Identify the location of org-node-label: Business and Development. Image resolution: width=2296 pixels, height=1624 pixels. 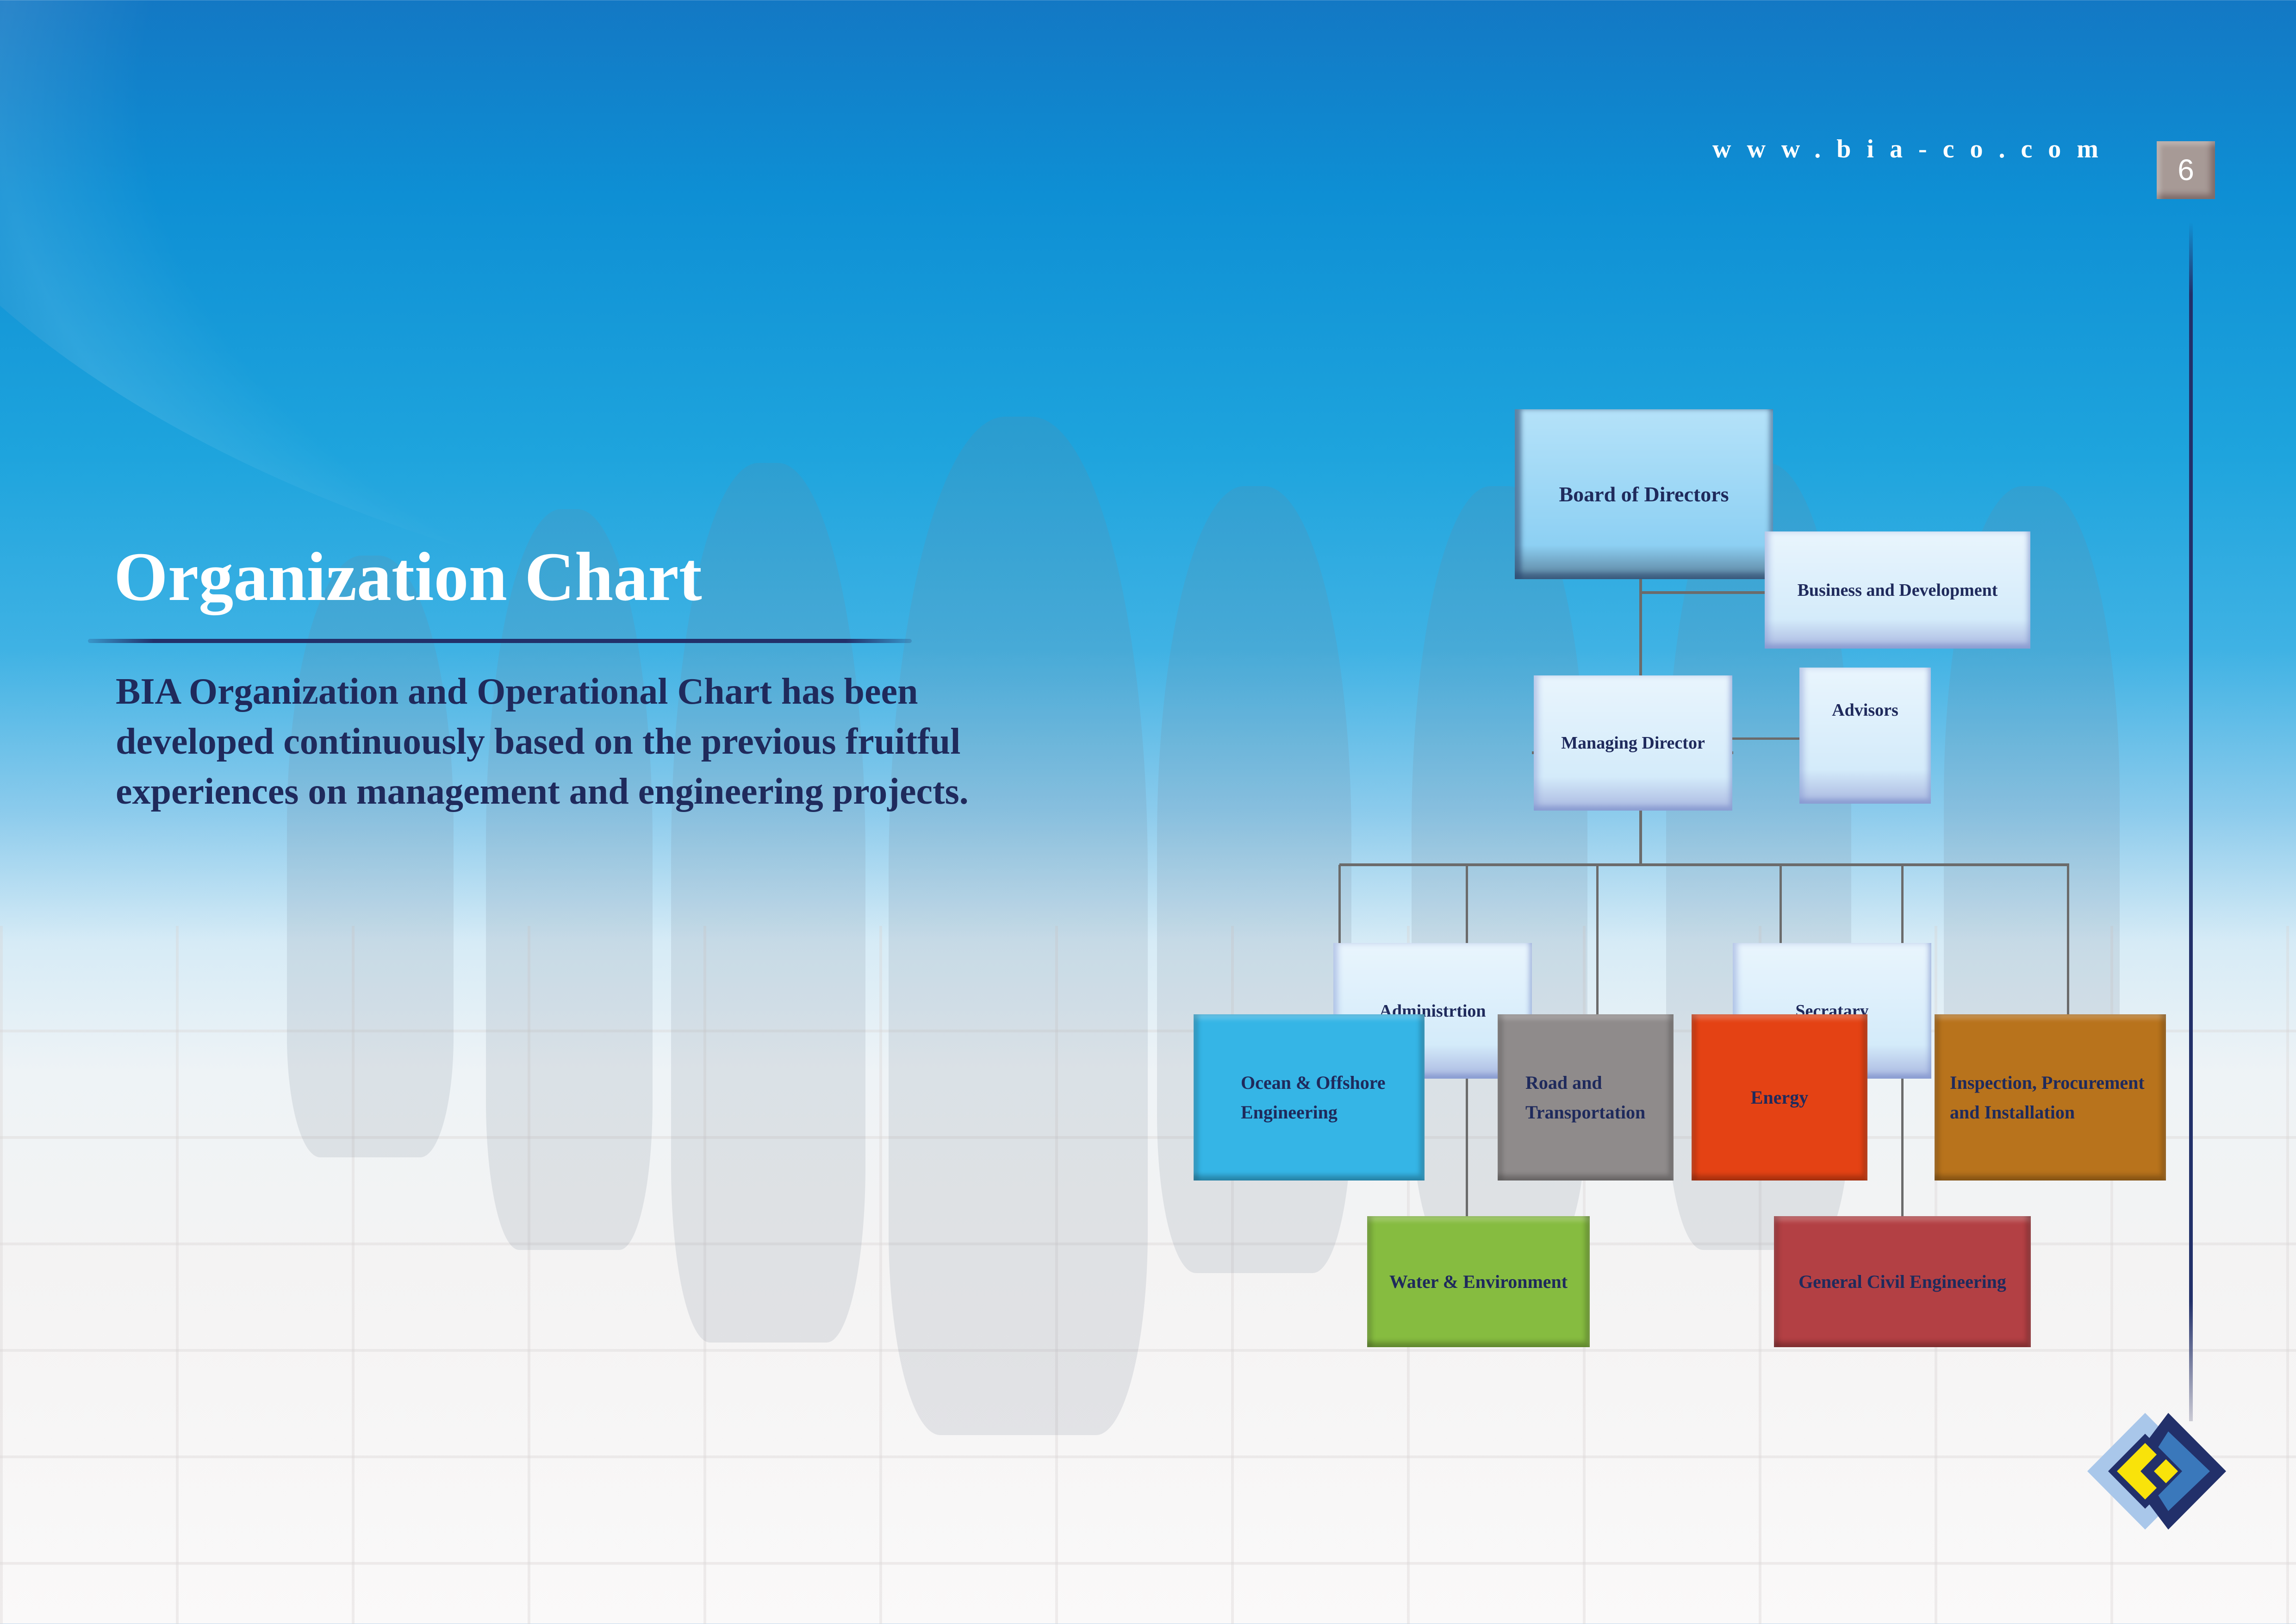
(1897, 590).